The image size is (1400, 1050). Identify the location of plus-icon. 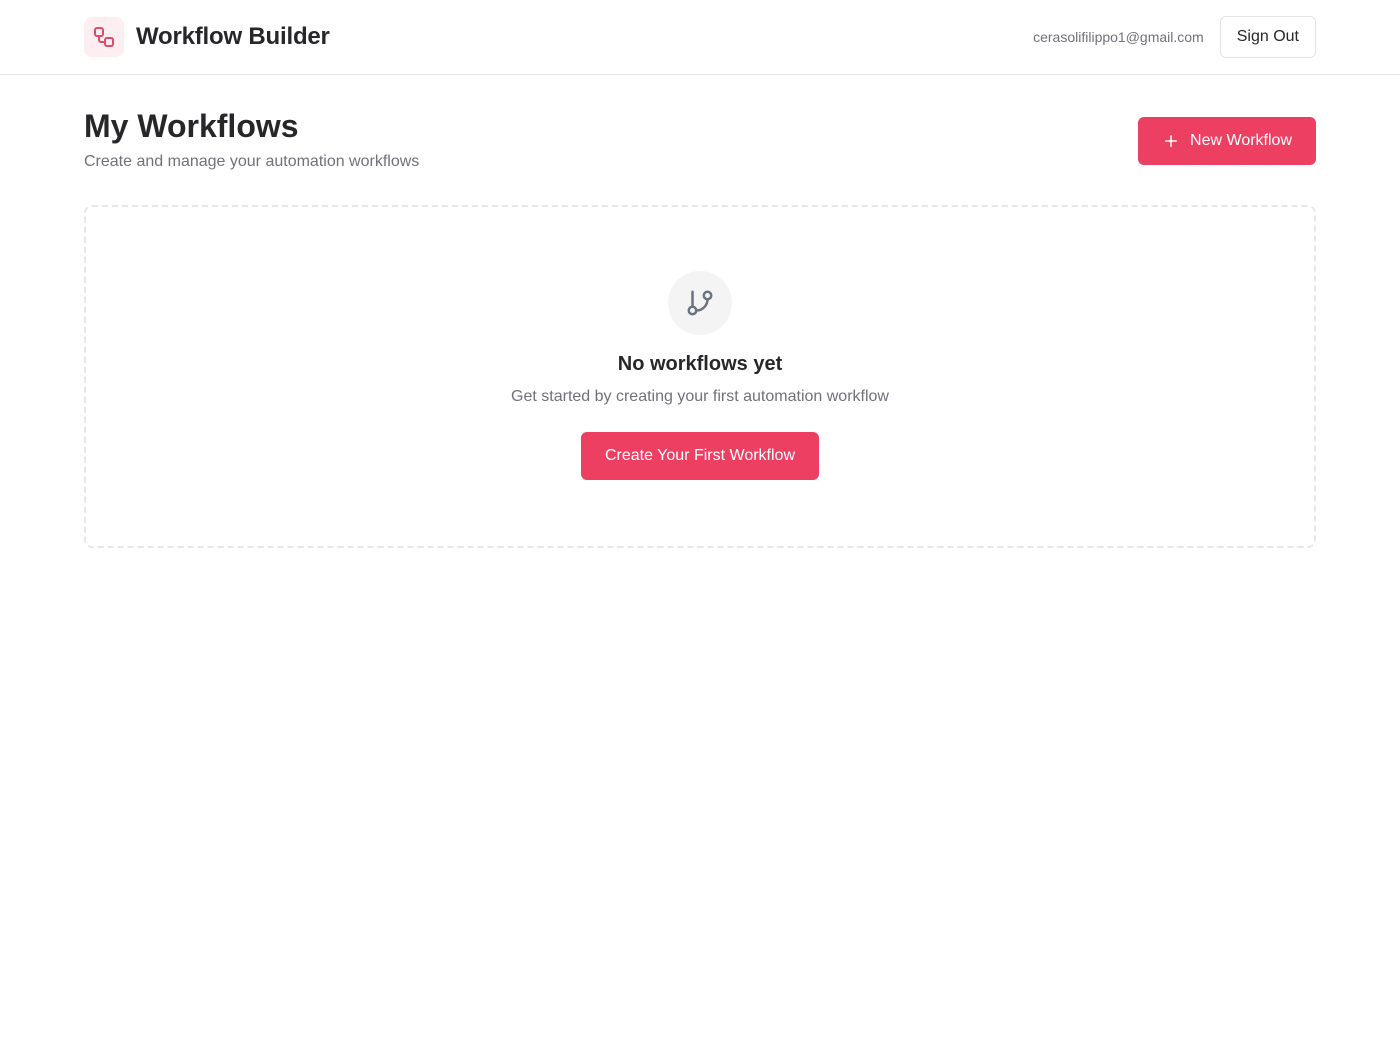
(1171, 141).